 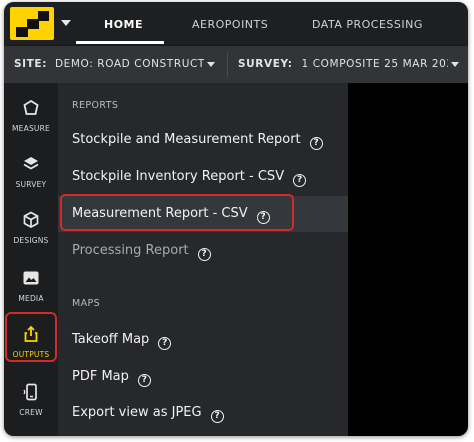 What do you see at coordinates (31, 163) in the screenshot?
I see `layers-icon` at bounding box center [31, 163].